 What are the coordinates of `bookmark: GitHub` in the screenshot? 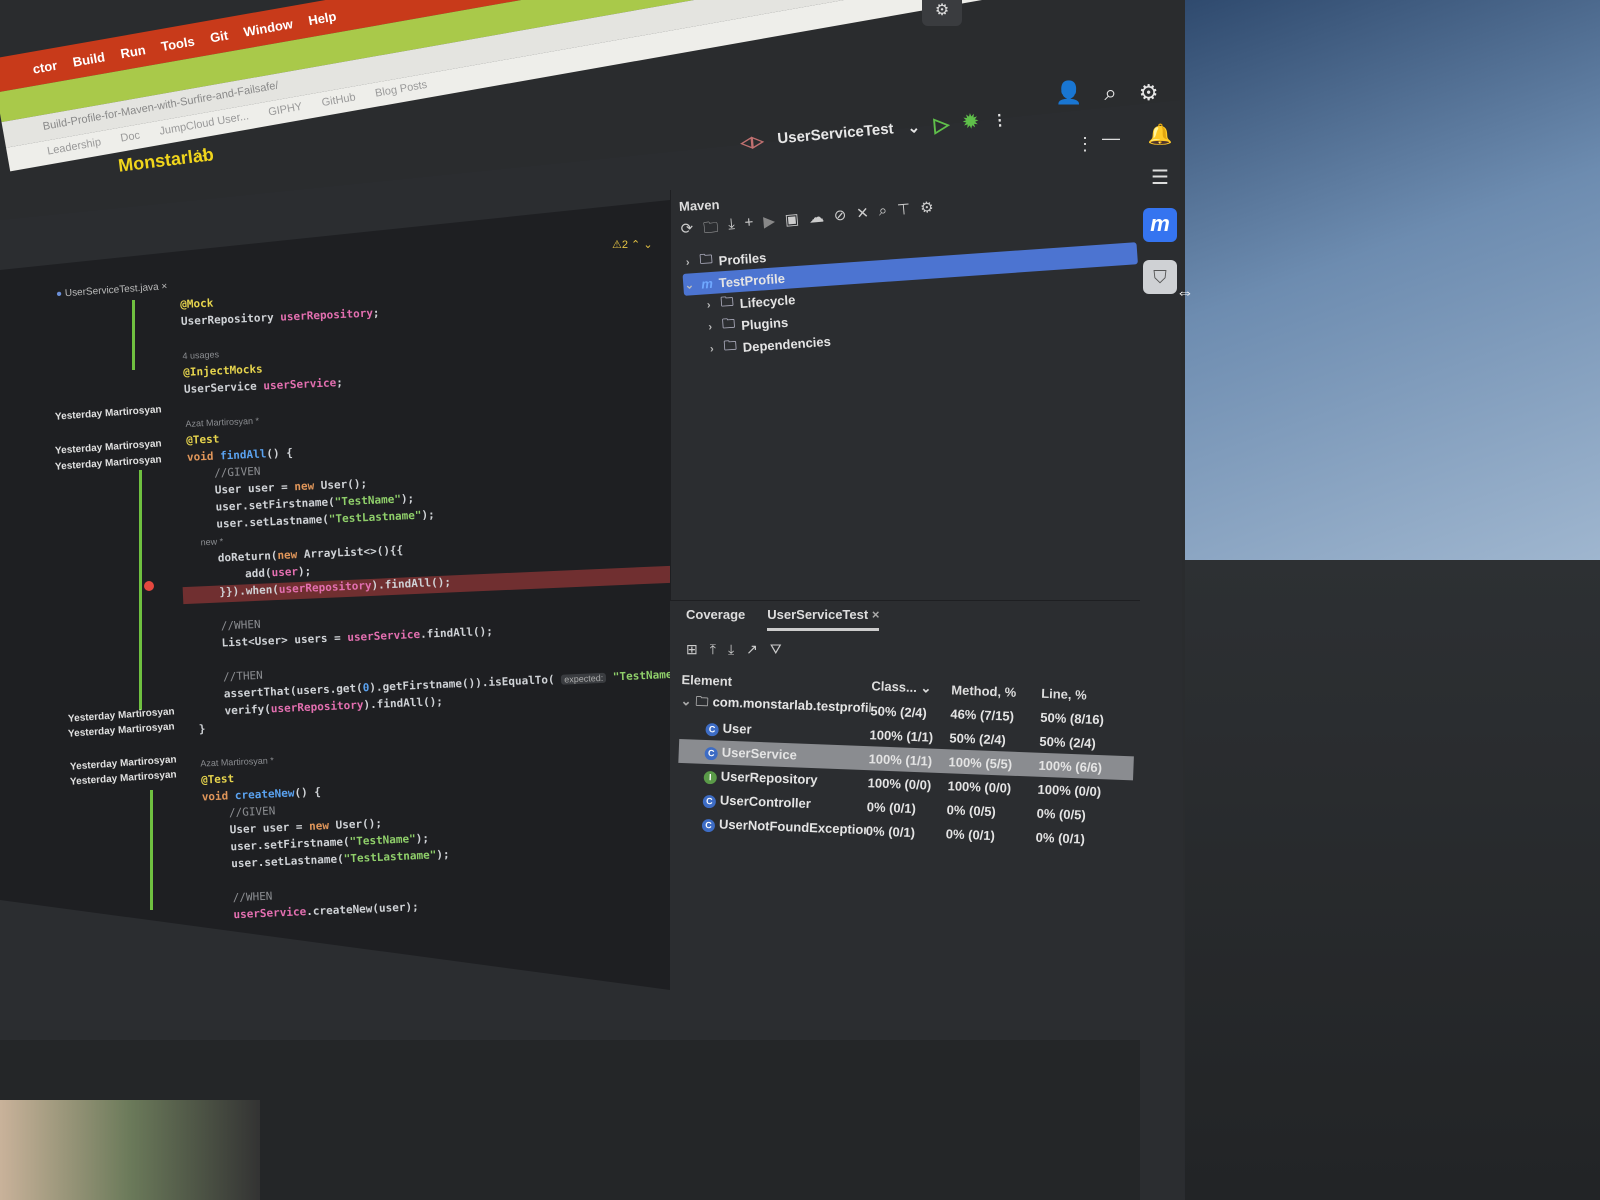 It's located at (339, 101).